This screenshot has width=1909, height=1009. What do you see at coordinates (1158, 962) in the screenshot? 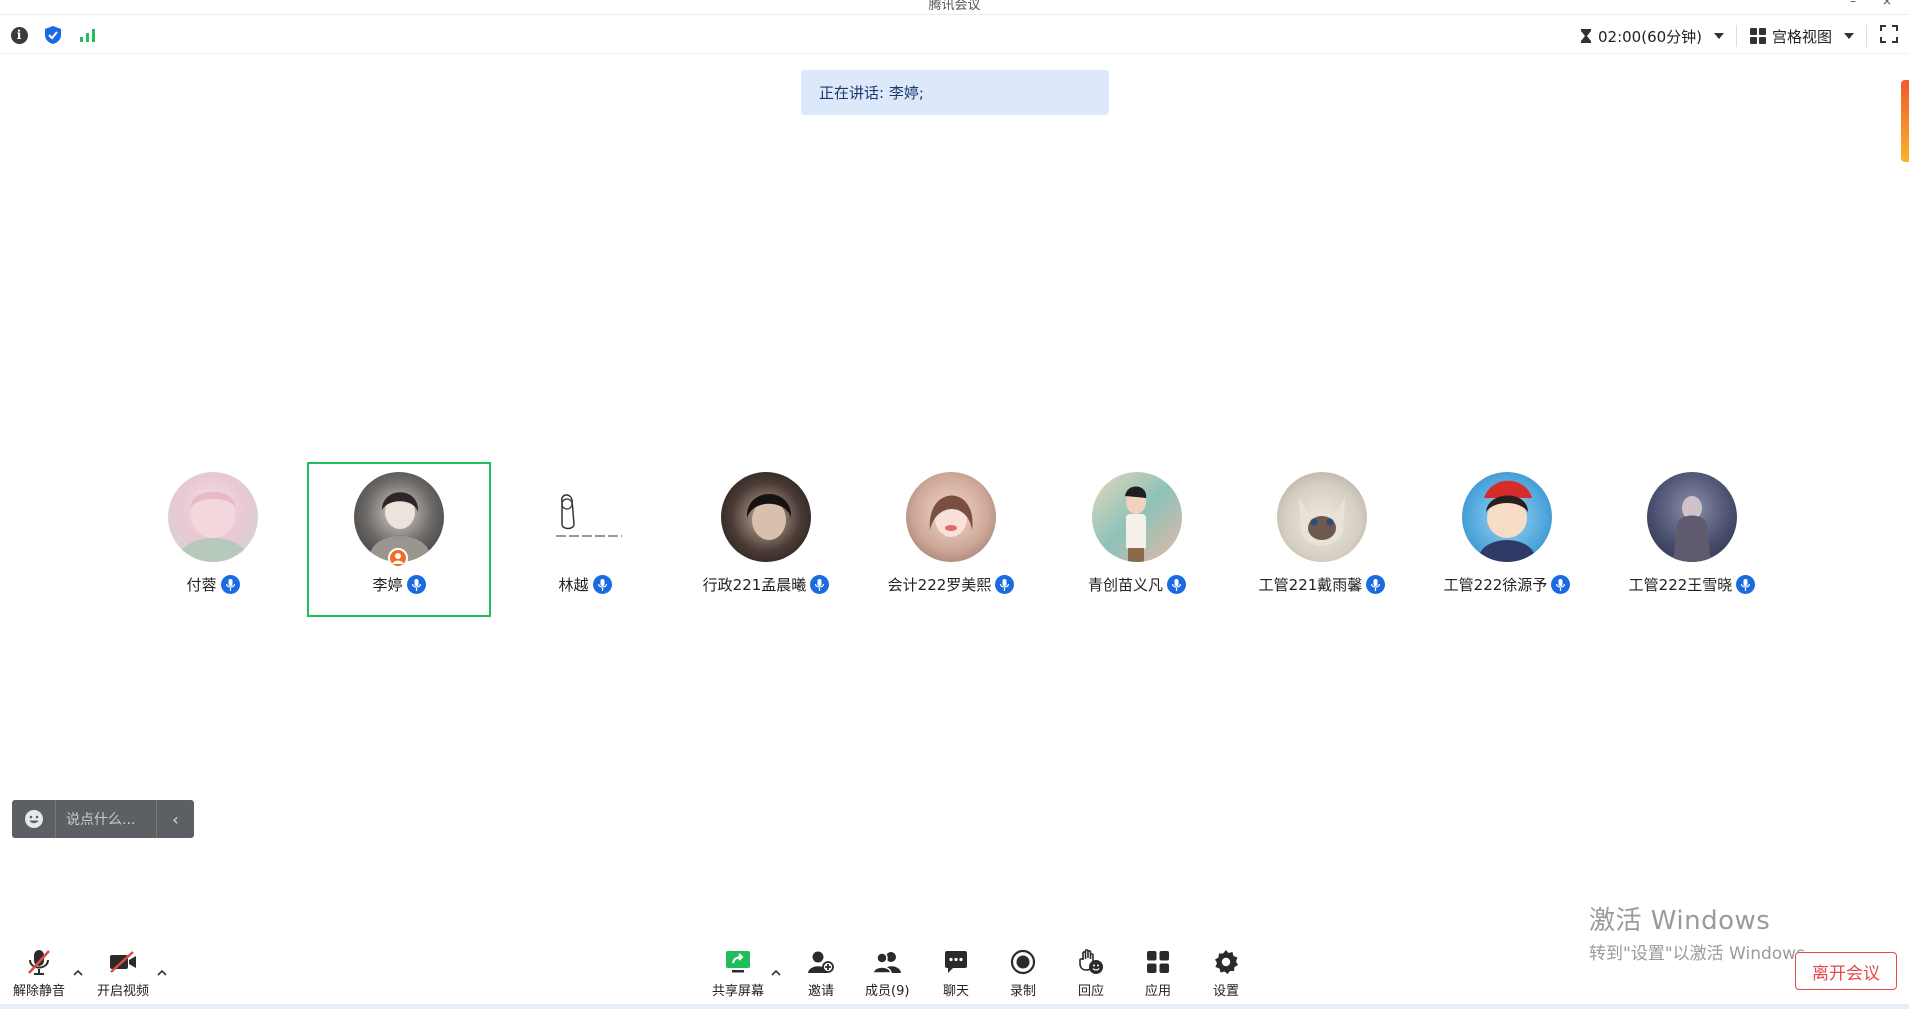
I see `apps-grid-icon` at bounding box center [1158, 962].